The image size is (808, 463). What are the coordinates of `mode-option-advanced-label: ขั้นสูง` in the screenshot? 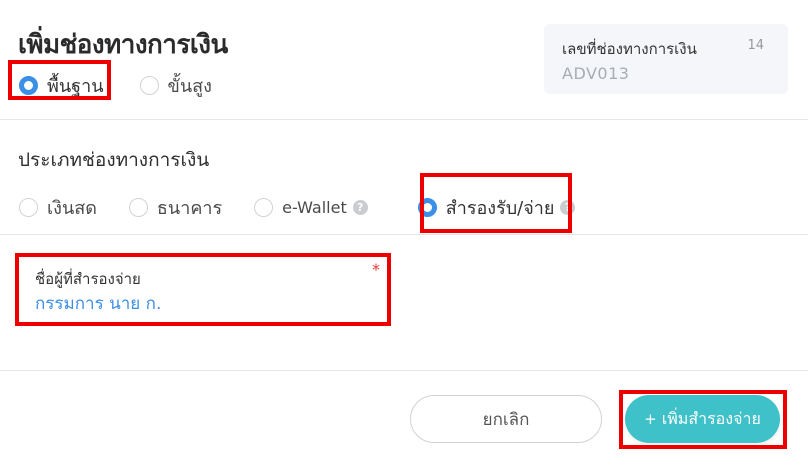 It's located at (189, 86).